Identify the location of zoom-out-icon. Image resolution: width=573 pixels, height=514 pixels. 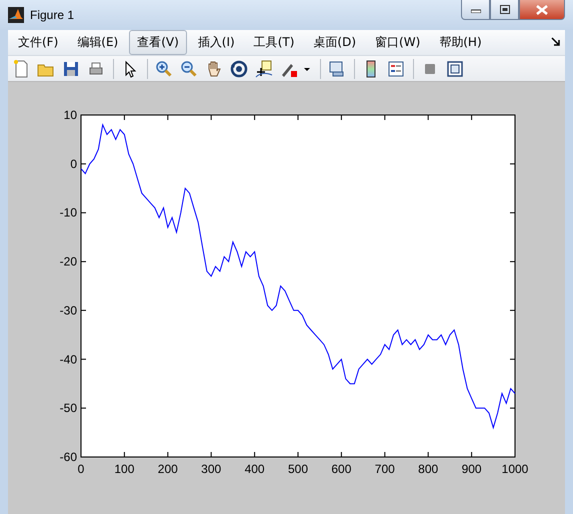
(189, 68).